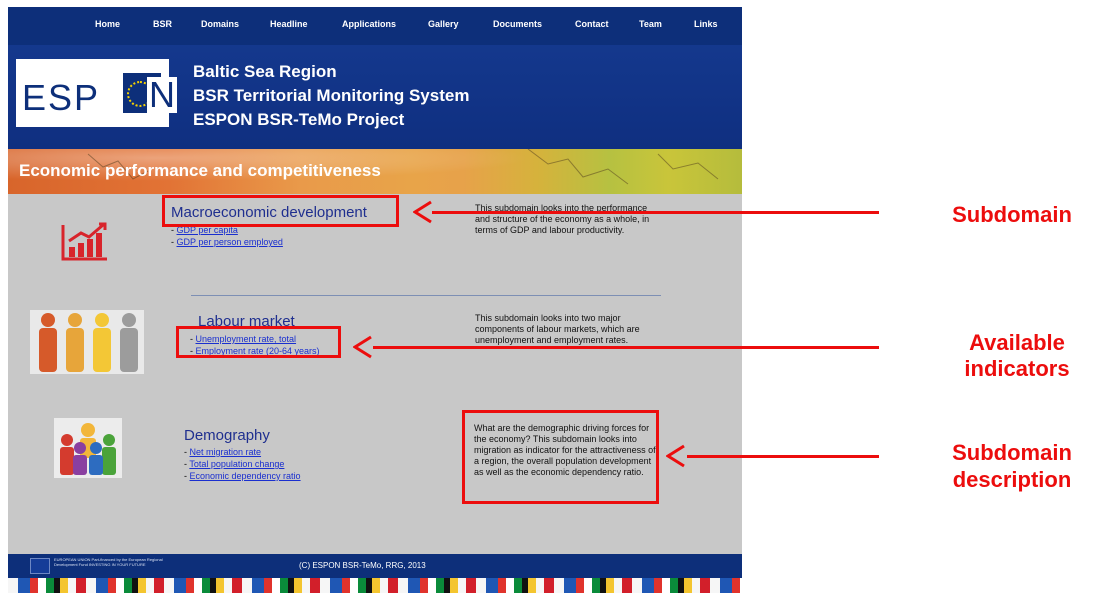  I want to click on nav-gallery: Gallery, so click(443, 24).